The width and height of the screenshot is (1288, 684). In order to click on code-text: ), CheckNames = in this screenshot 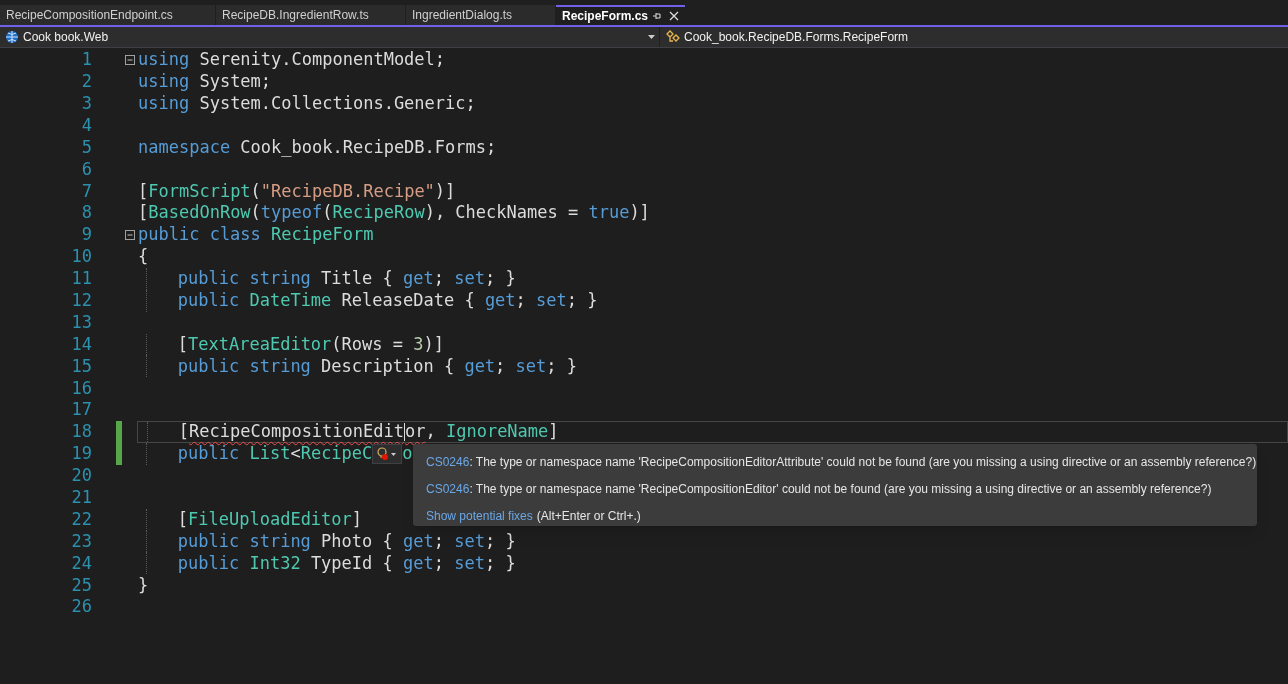, I will do `click(502, 213)`.